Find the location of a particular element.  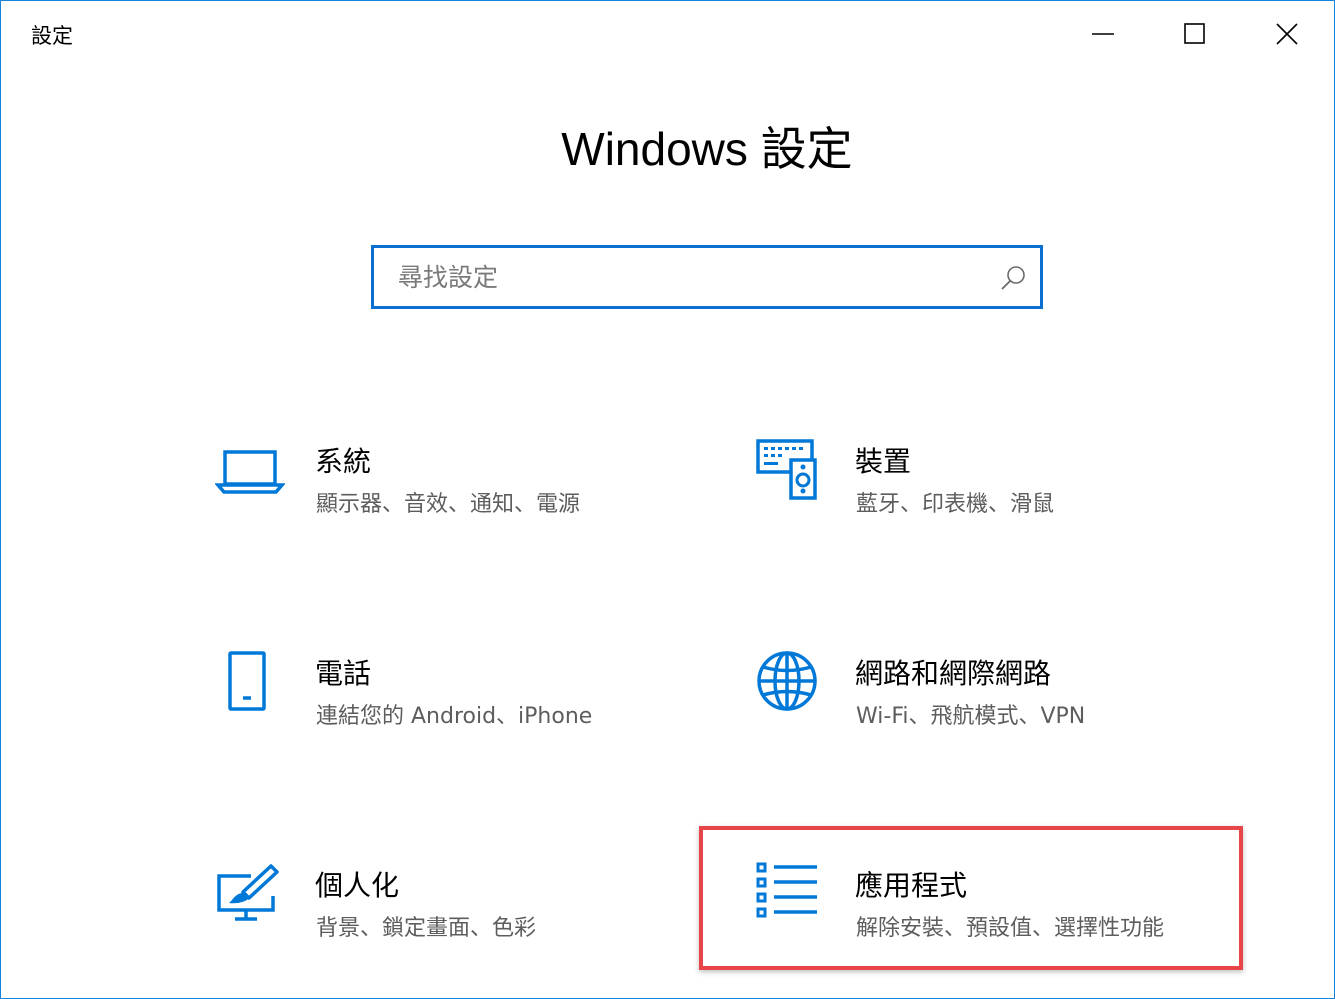

minimize-button is located at coordinates (1103, 34).